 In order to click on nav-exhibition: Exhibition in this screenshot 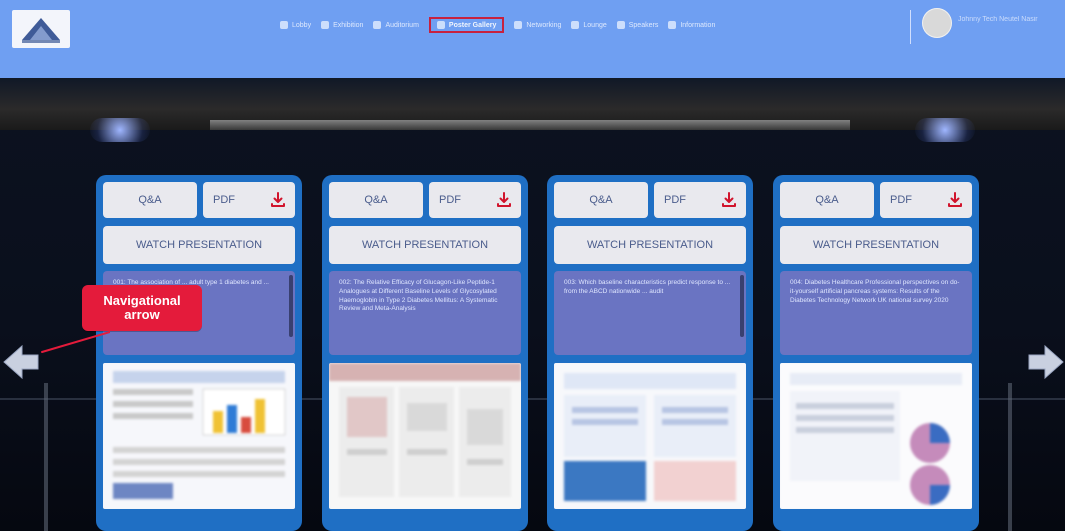, I will do `click(342, 25)`.